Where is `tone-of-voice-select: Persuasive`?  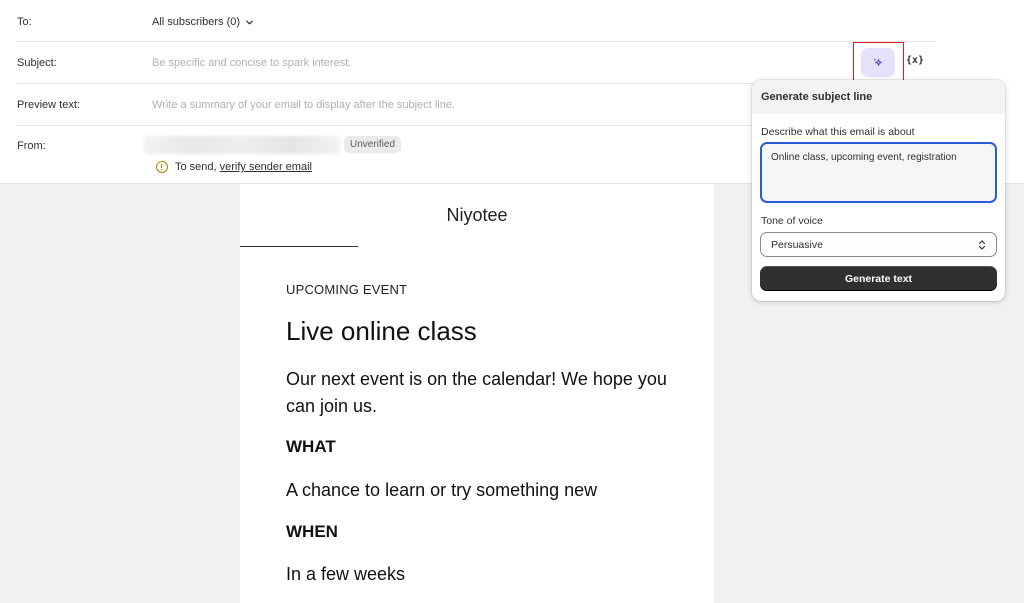
tone-of-voice-select: Persuasive is located at coordinates (878, 244).